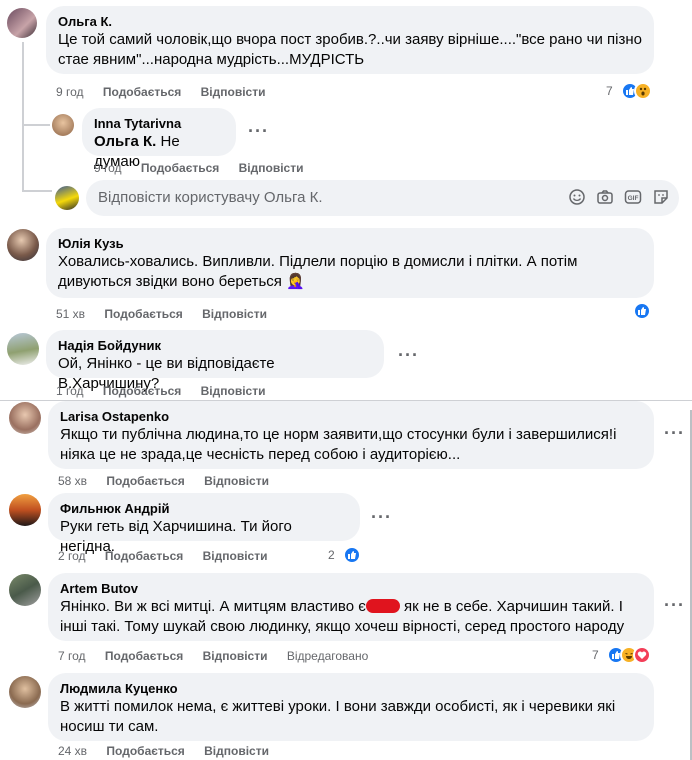  I want to click on comment-time: 58 хв, so click(72, 481).